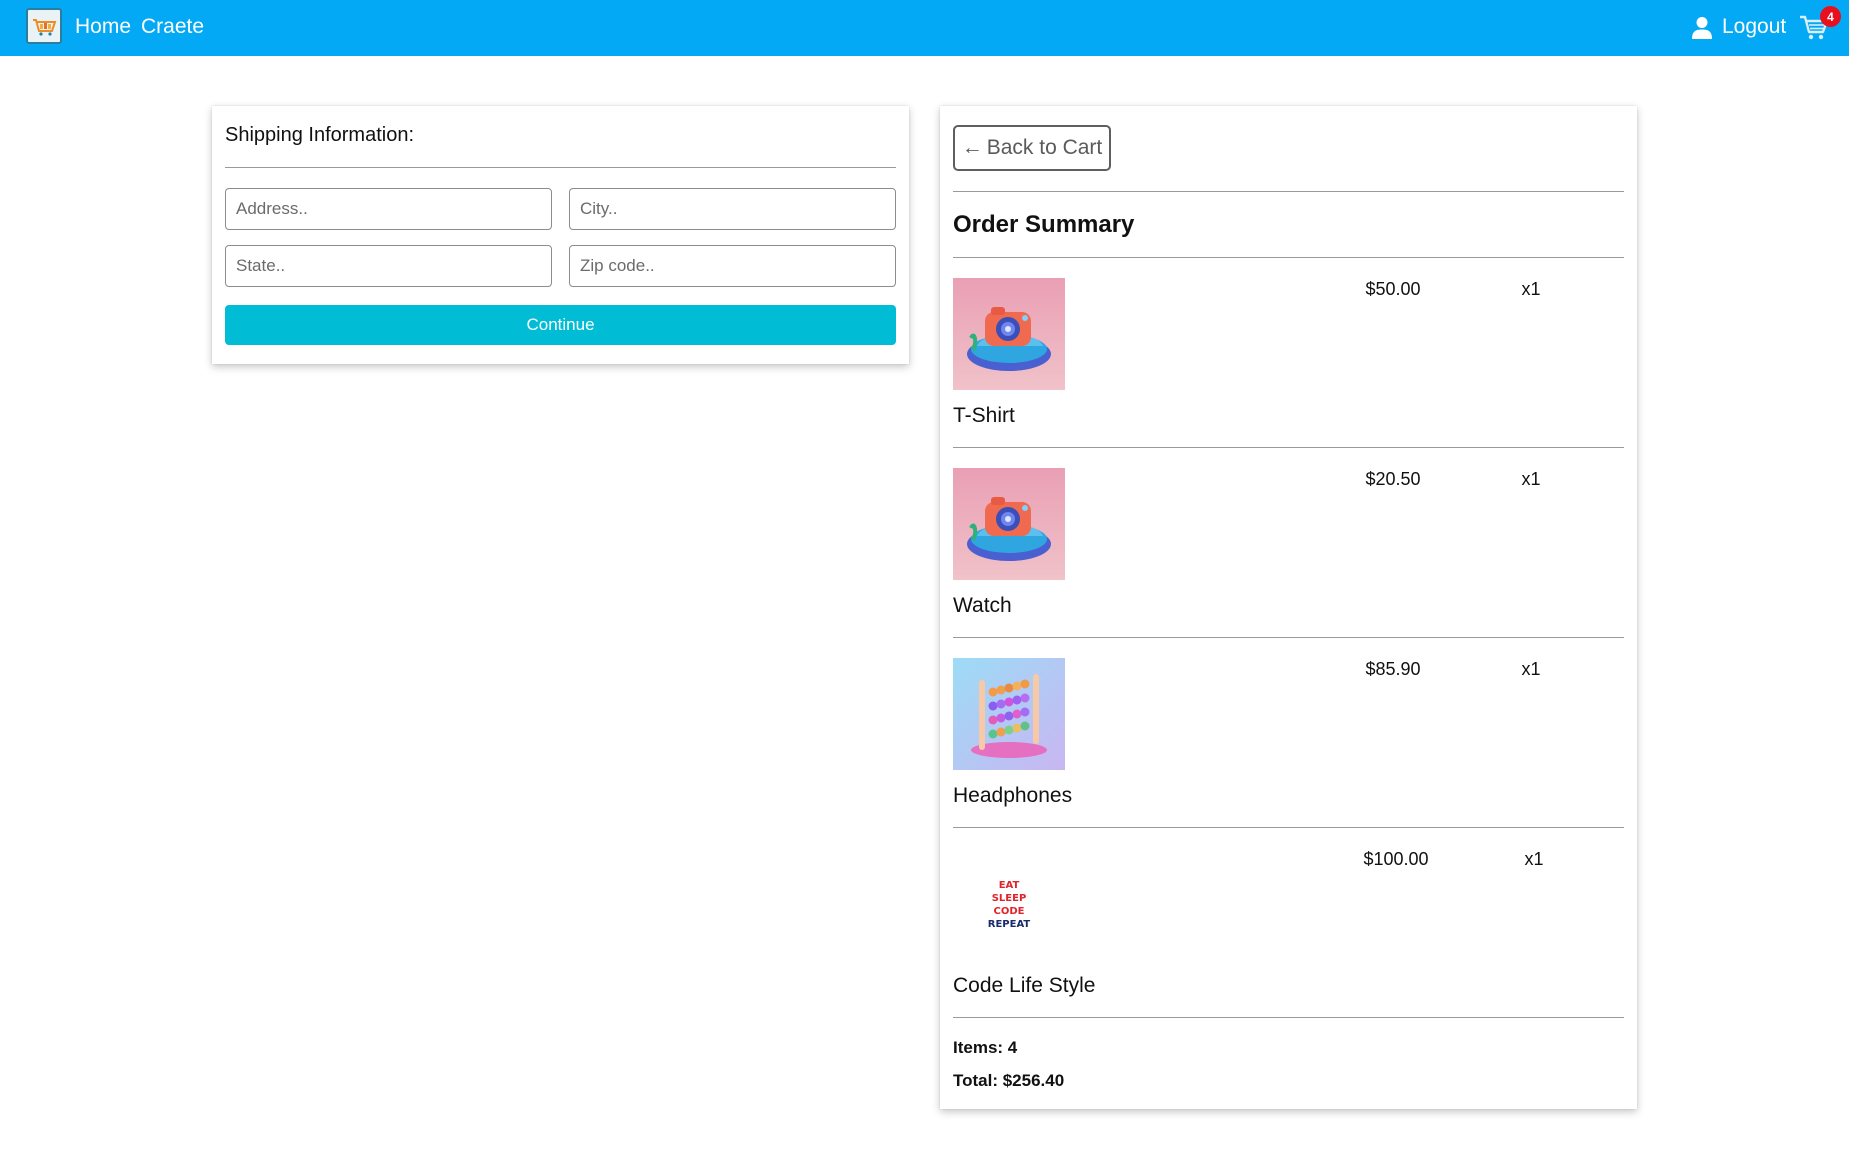 Image resolution: width=1849 pixels, height=1158 pixels. I want to click on back-to-cart-label: Back to Cart, so click(1044, 147).